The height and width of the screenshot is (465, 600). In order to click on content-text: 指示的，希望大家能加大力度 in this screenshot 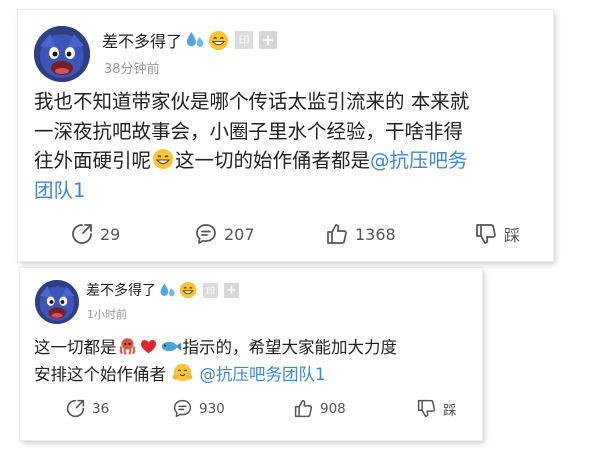, I will do `click(290, 347)`.